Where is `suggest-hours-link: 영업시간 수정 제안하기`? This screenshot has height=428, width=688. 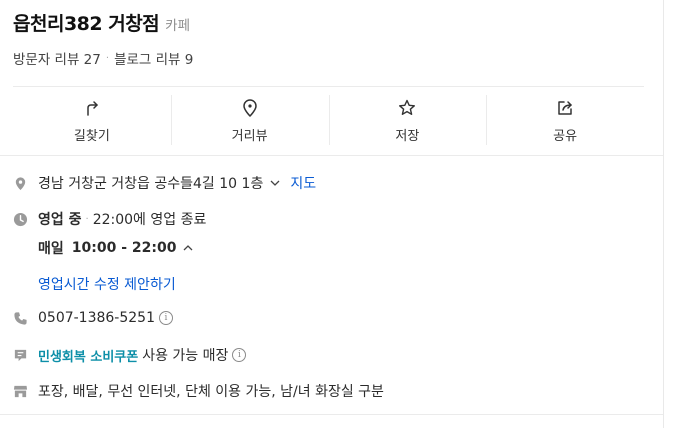 suggest-hours-link: 영업시간 수정 제안하기 is located at coordinates (107, 284).